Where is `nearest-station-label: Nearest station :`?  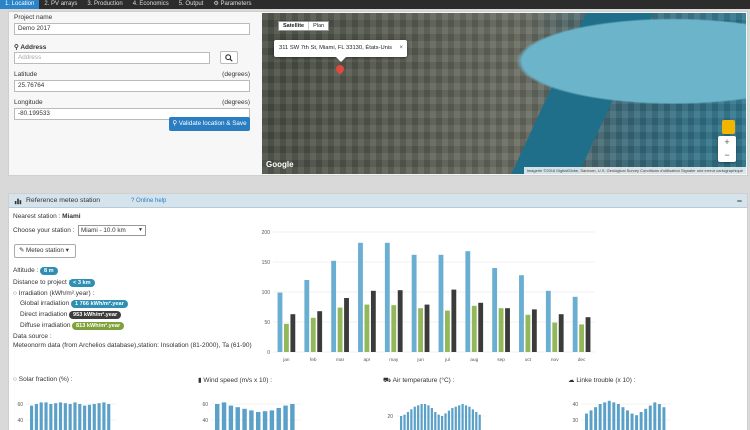 nearest-station-label: Nearest station : is located at coordinates (38, 216).